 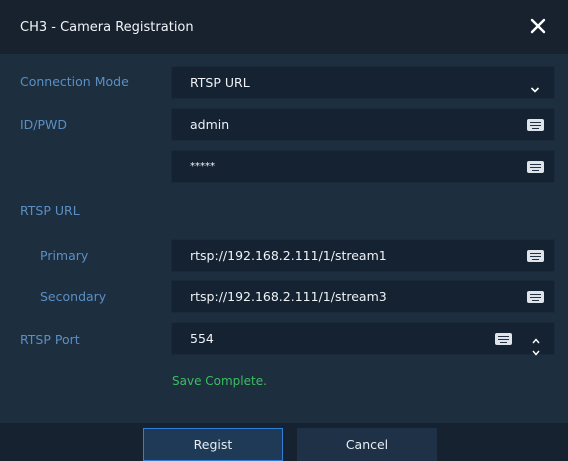 What do you see at coordinates (288, 255) in the screenshot?
I see `primary-url-value: rtsp://192.168.2.111/1/stream1` at bounding box center [288, 255].